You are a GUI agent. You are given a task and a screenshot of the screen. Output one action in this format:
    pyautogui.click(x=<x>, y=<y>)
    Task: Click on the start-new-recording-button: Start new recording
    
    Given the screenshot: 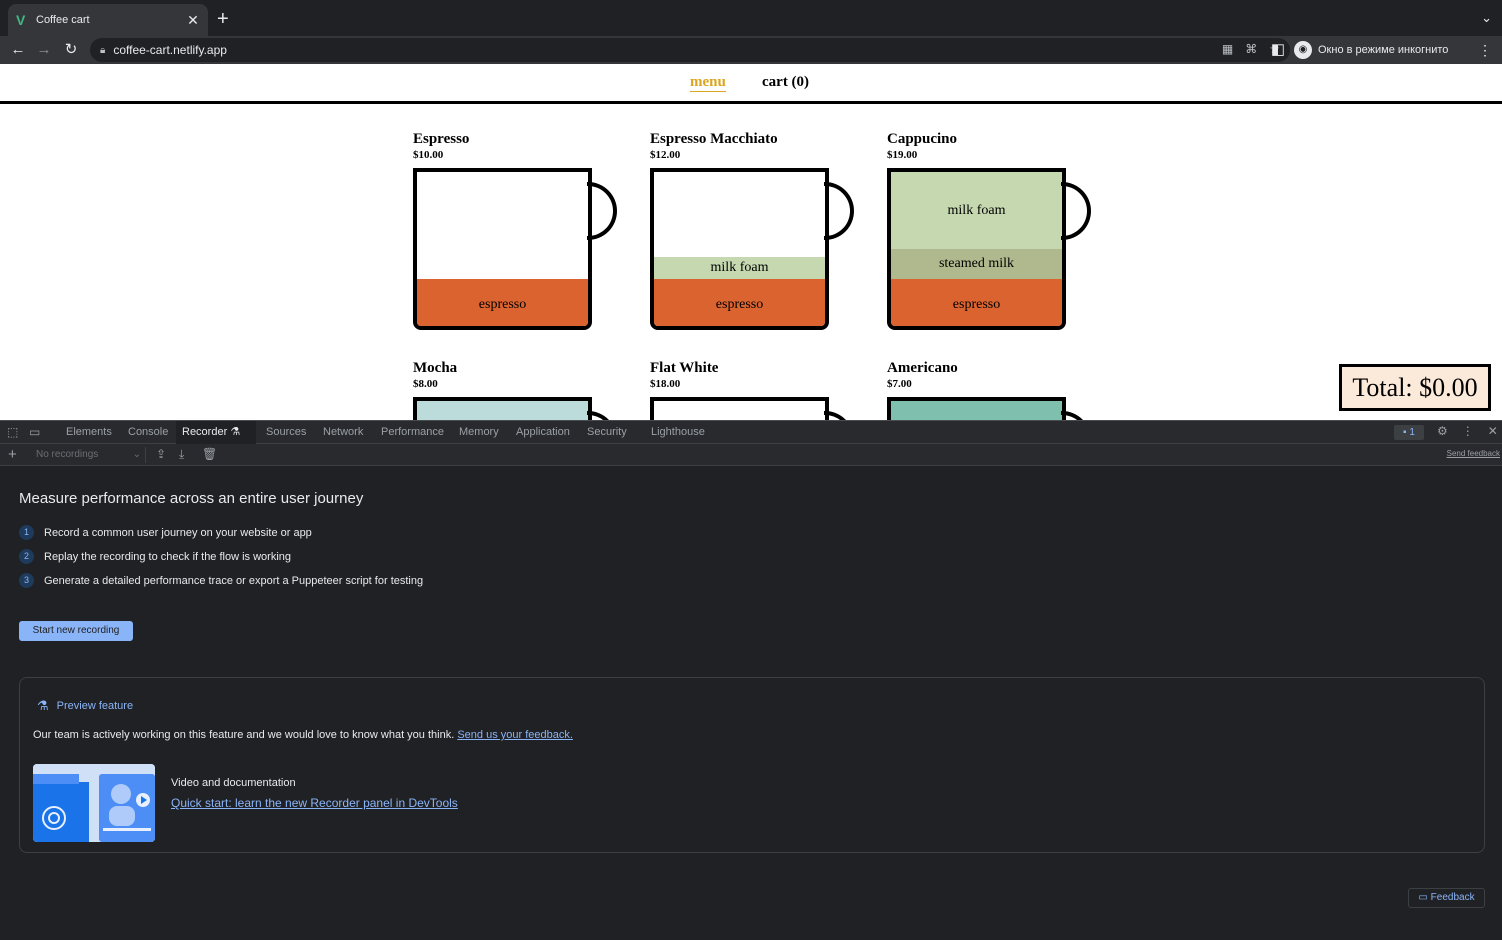 What is the action you would take?
    pyautogui.click(x=76, y=631)
    